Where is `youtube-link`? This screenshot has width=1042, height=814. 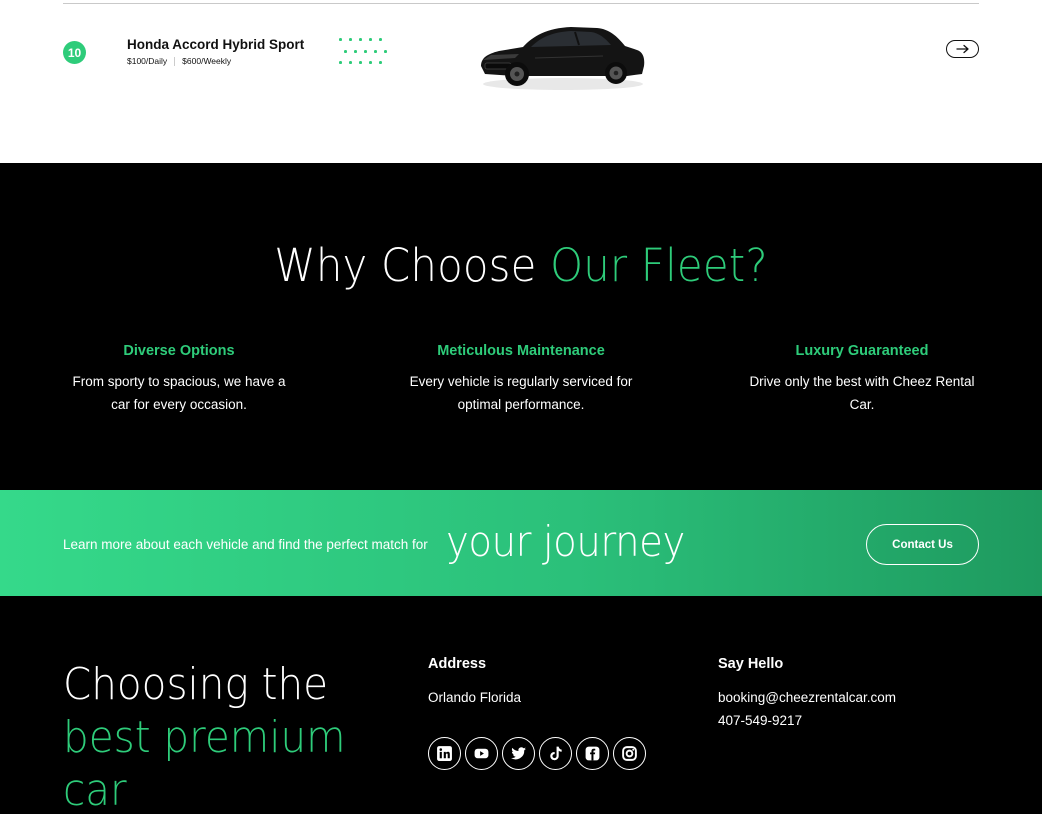
youtube-link is located at coordinates (481, 753).